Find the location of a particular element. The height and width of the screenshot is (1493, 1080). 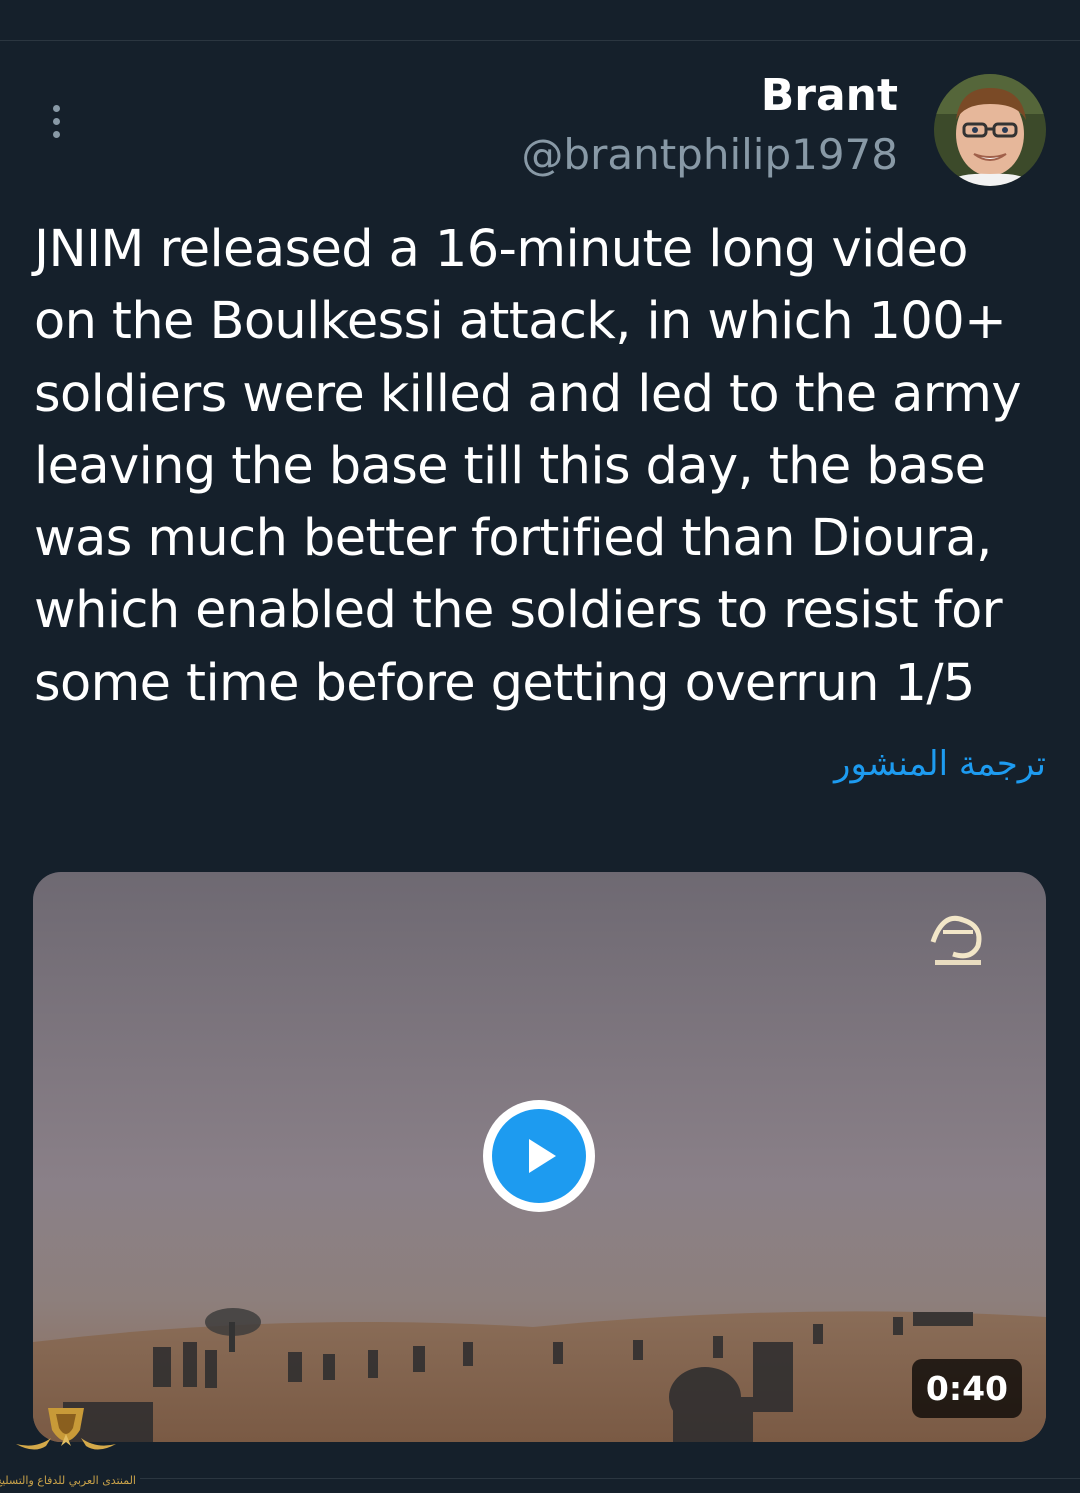

channel-logo-icon is located at coordinates (956, 940).